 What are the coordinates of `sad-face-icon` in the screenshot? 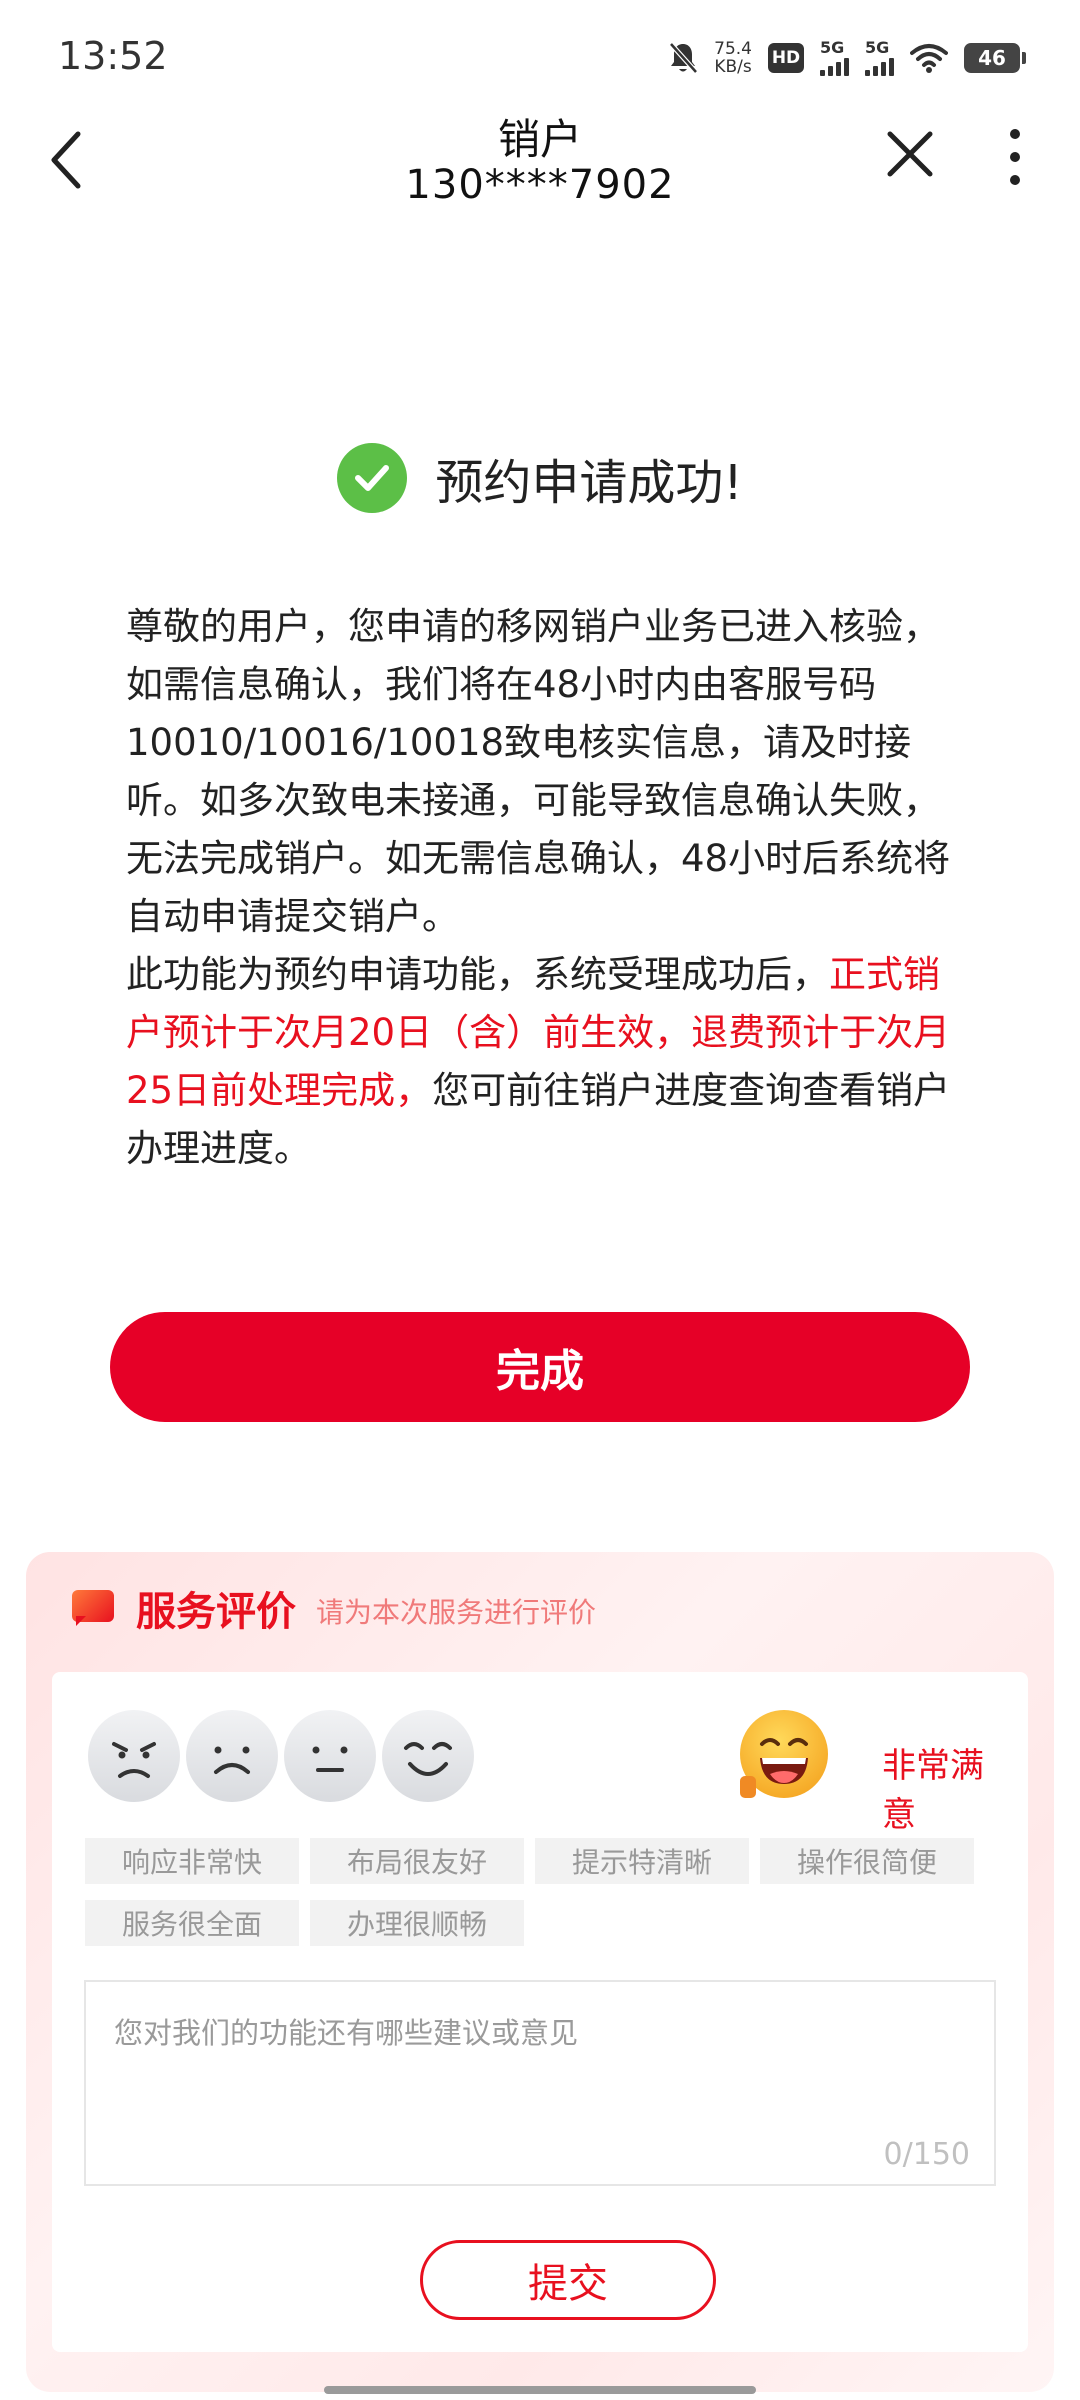 It's located at (232, 1756).